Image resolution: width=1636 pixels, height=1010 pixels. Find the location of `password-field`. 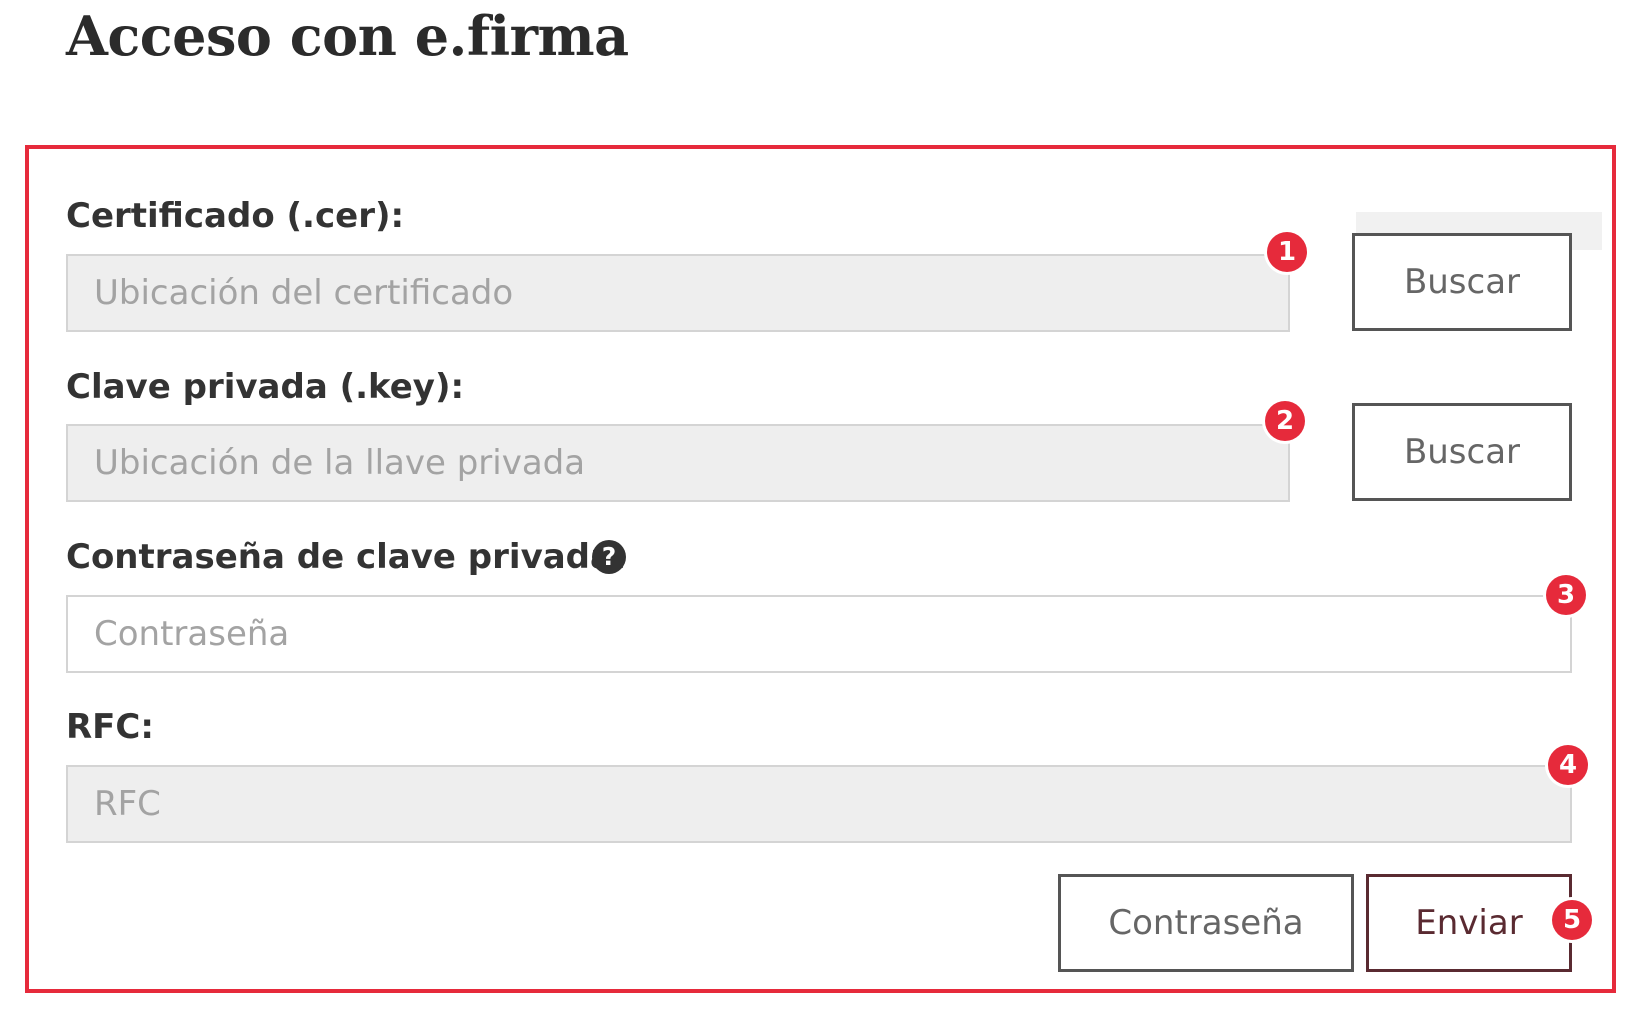

password-field is located at coordinates (819, 634).